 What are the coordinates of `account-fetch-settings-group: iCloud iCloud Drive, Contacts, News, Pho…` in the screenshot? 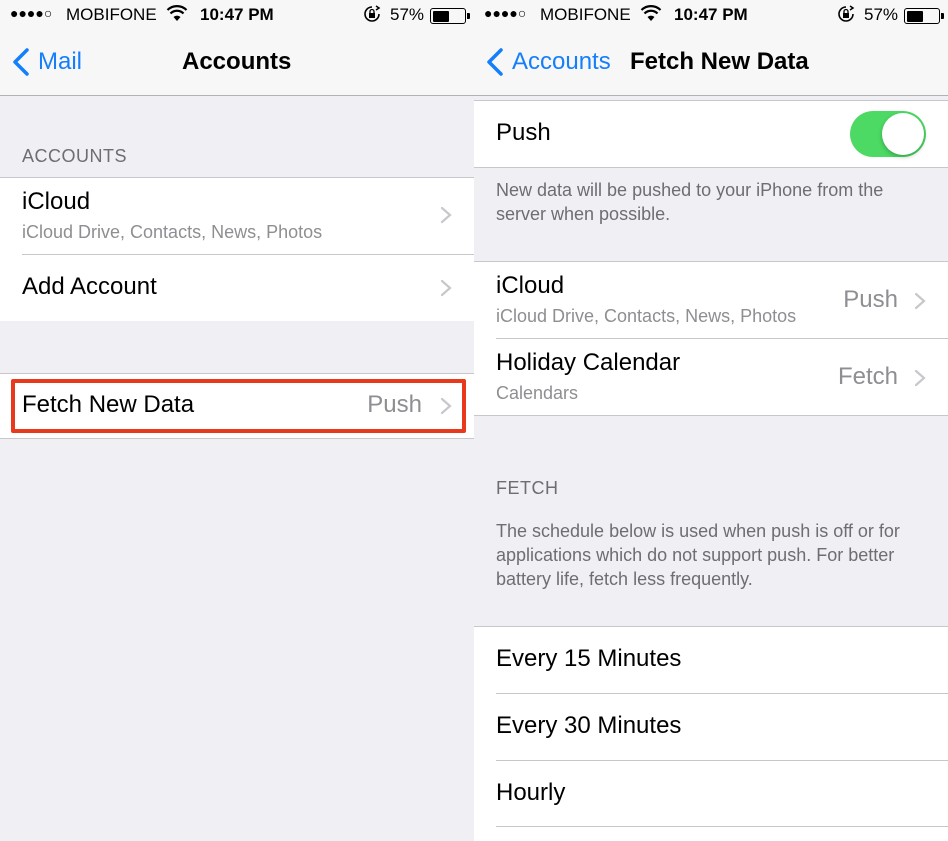 It's located at (711, 338).